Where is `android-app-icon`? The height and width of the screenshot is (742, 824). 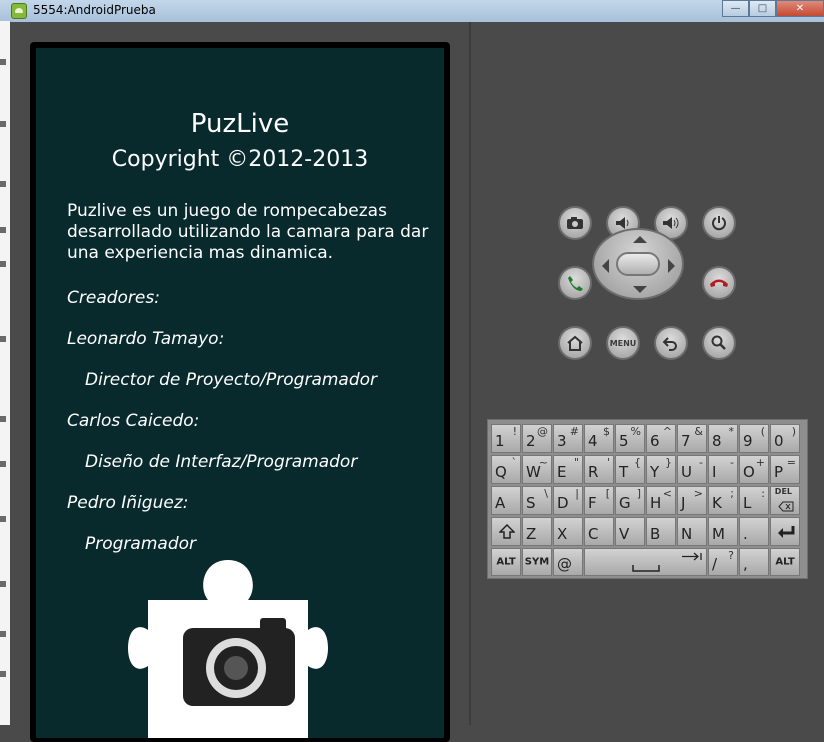 android-app-icon is located at coordinates (19, 11).